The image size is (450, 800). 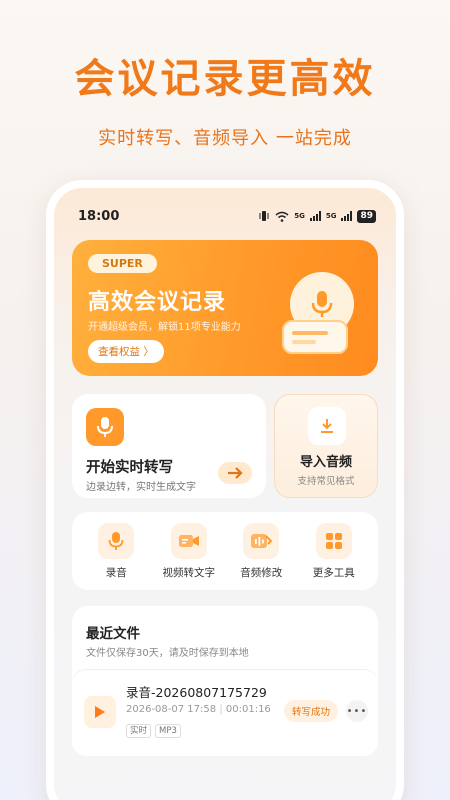 What do you see at coordinates (225, 79) in the screenshot?
I see `promo-headline: 会议记录更高效` at bounding box center [225, 79].